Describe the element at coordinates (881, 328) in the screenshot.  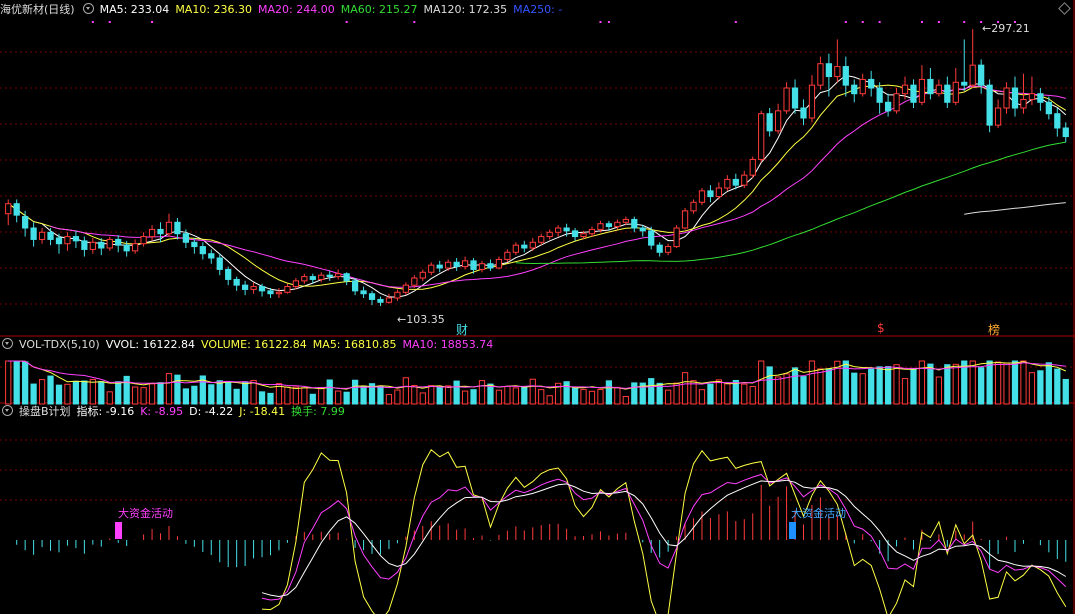
I see `dollar-event-marker: $` at that location.